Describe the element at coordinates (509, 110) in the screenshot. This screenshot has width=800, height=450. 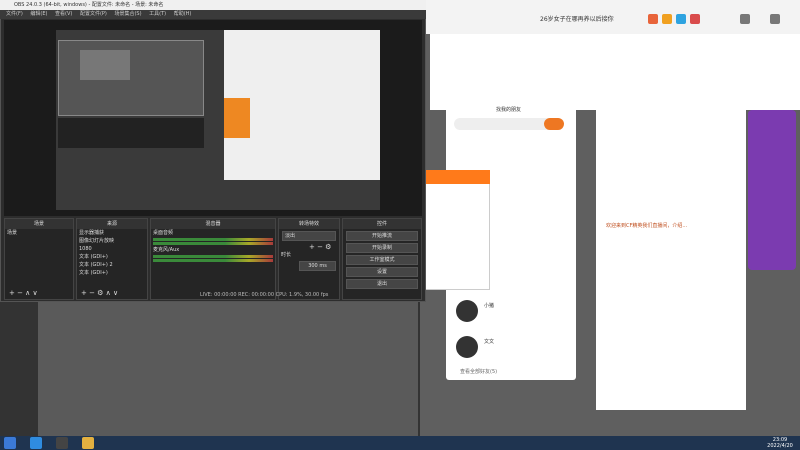
I see `modal-title: 找我的朋友` at that location.